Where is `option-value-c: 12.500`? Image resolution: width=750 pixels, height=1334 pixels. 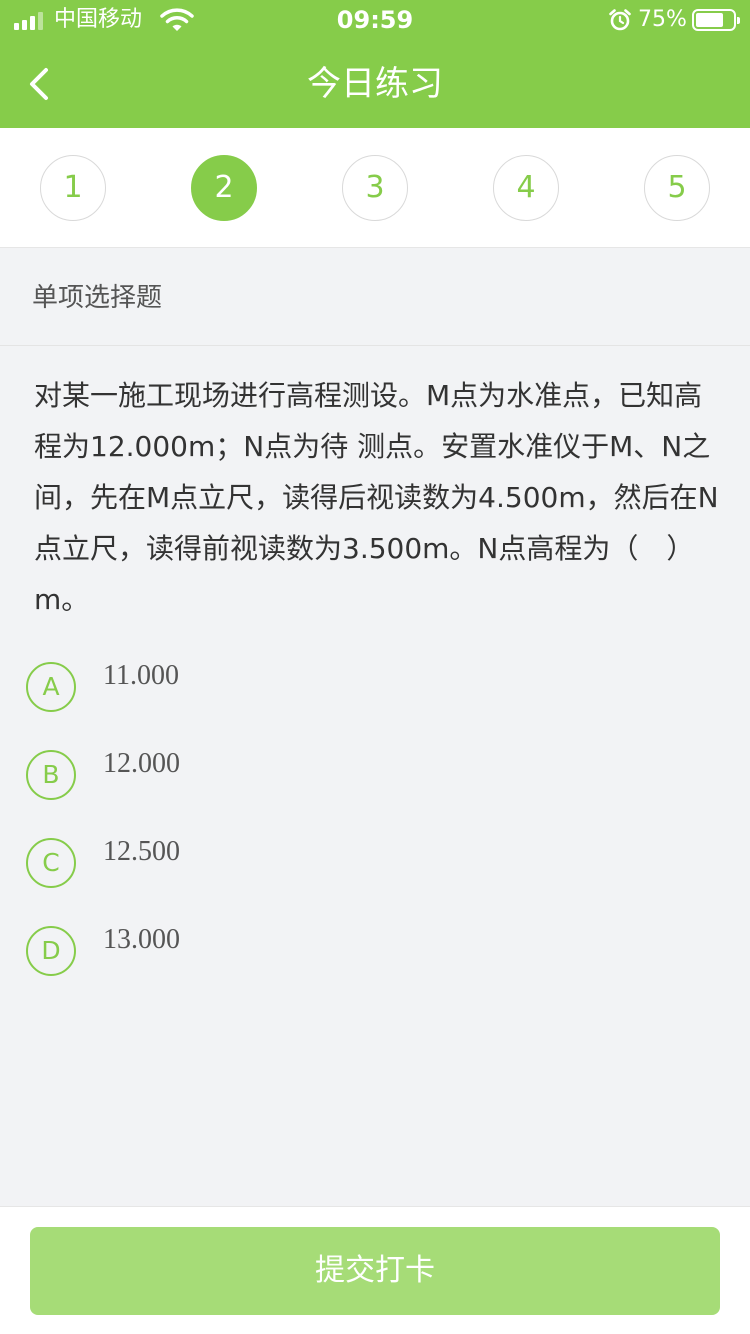 option-value-c: 12.500 is located at coordinates (141, 851).